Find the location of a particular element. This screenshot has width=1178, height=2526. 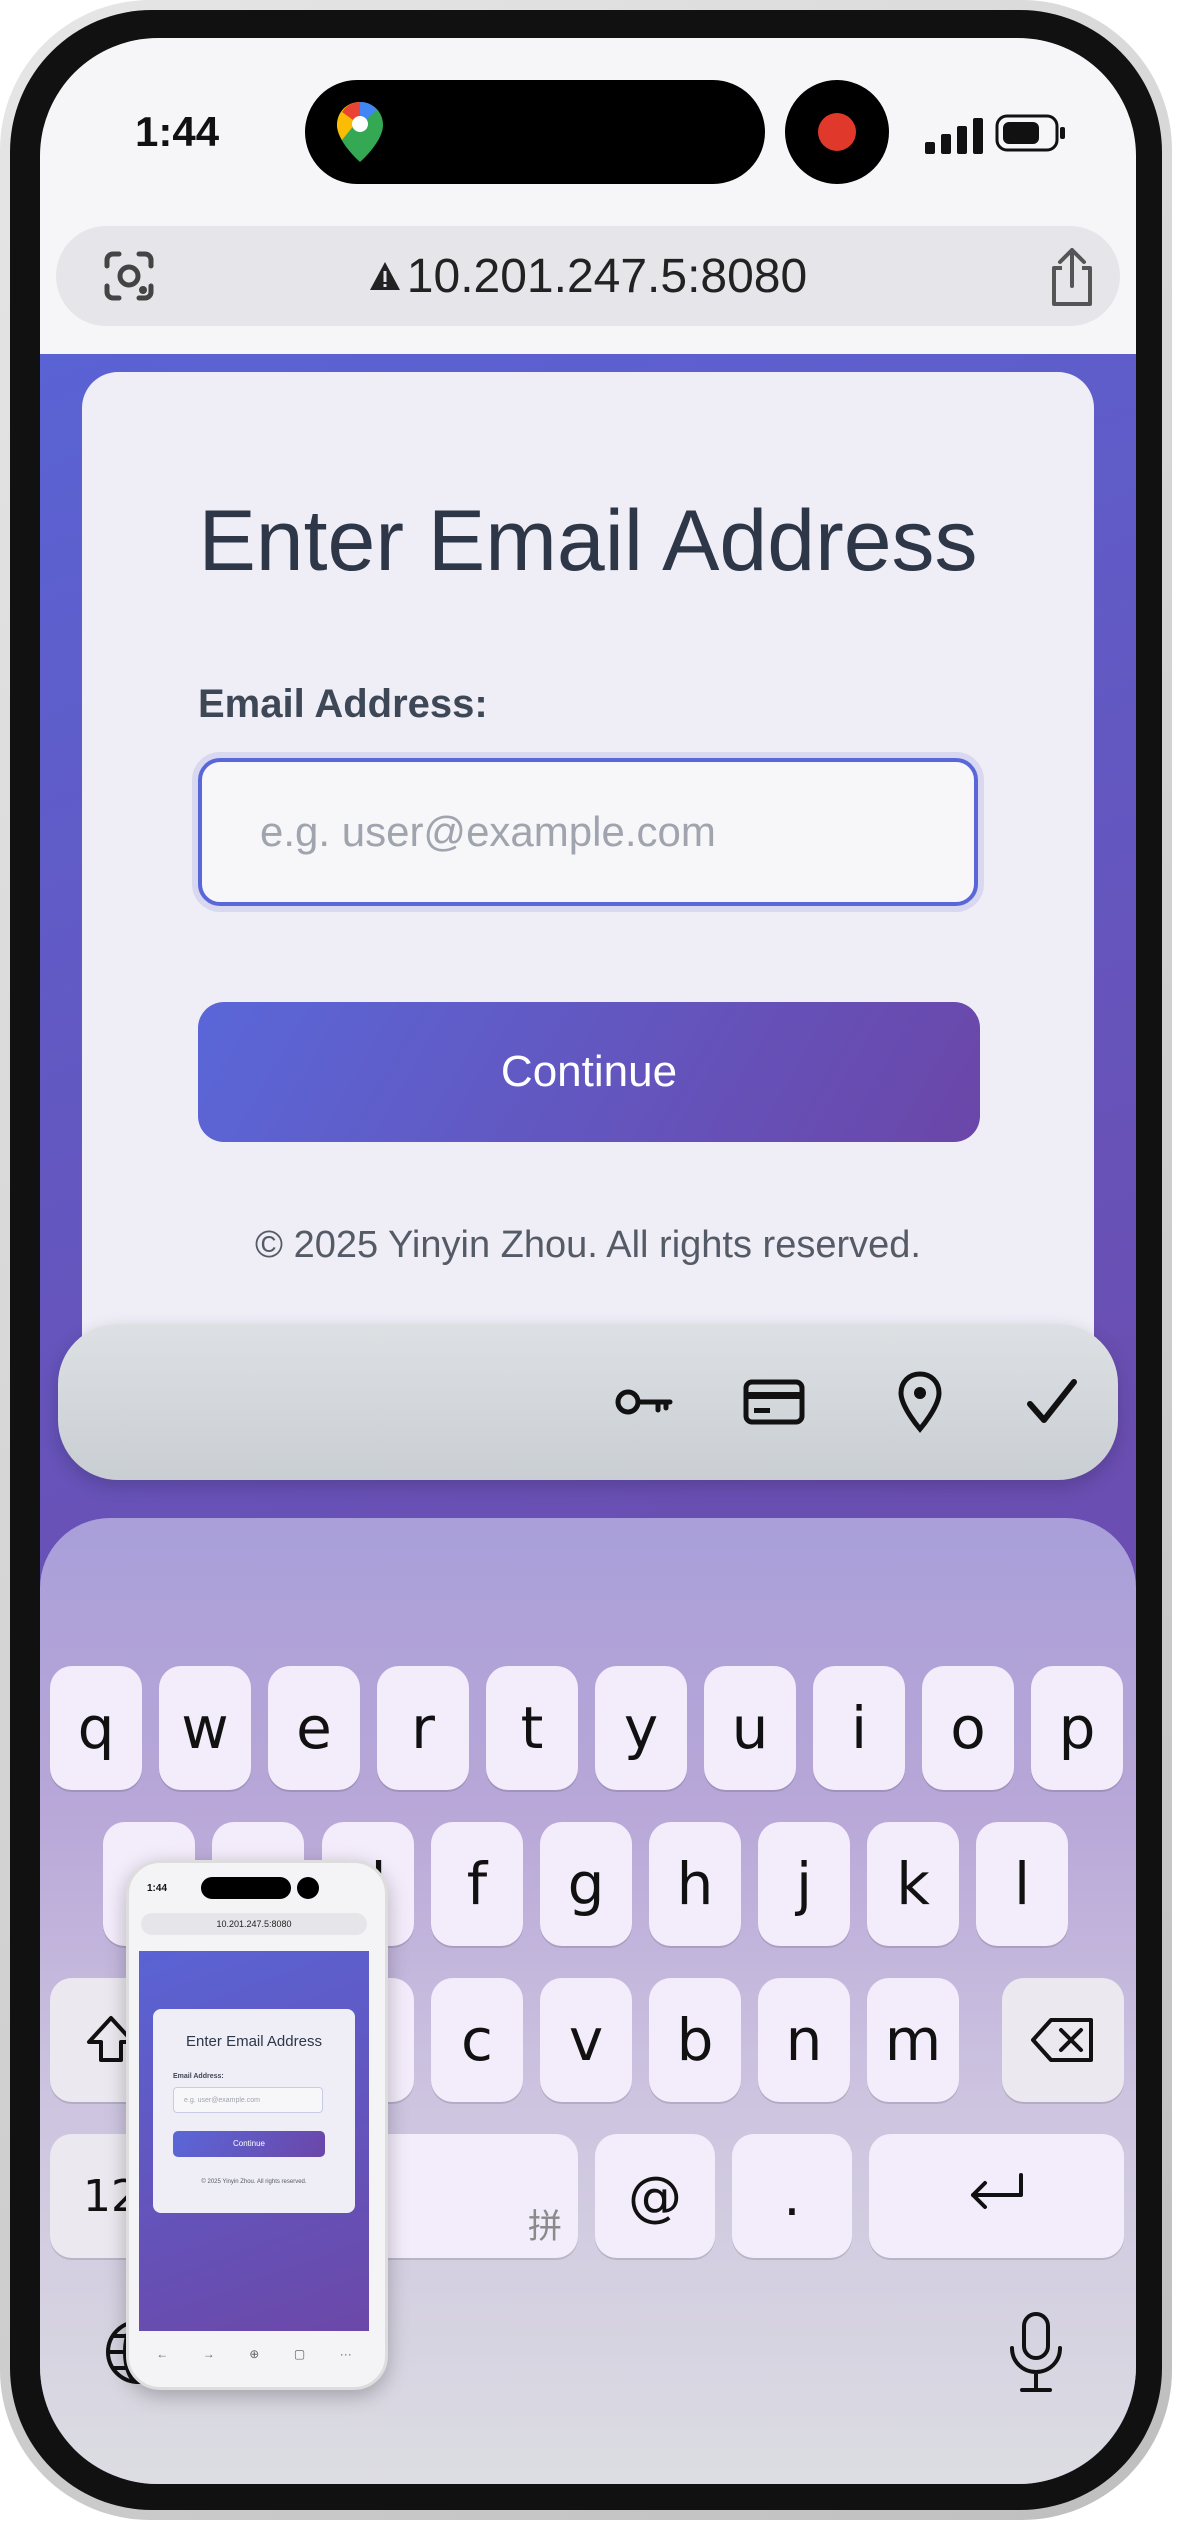

pip-continue-button: Continue is located at coordinates (249, 2144).